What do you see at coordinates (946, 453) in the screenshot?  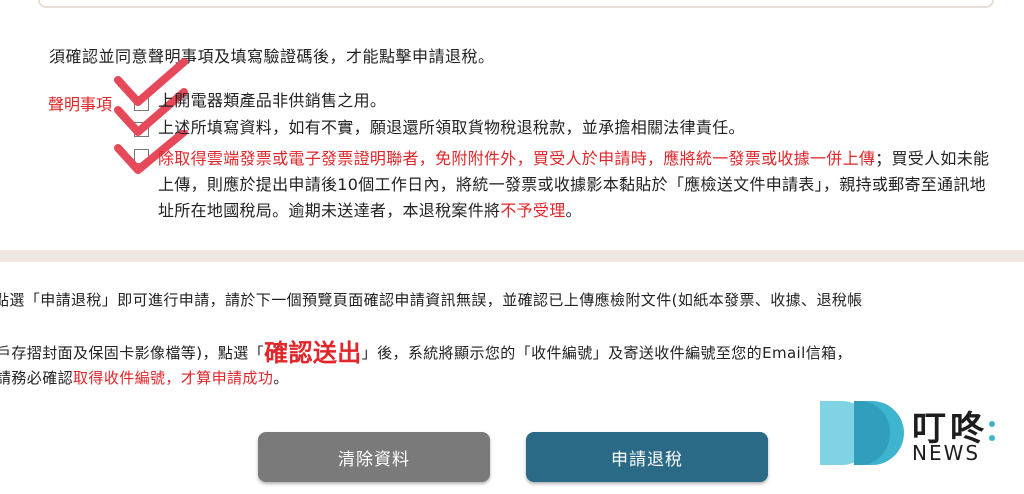 I see `logo-english-text: NEWS` at bounding box center [946, 453].